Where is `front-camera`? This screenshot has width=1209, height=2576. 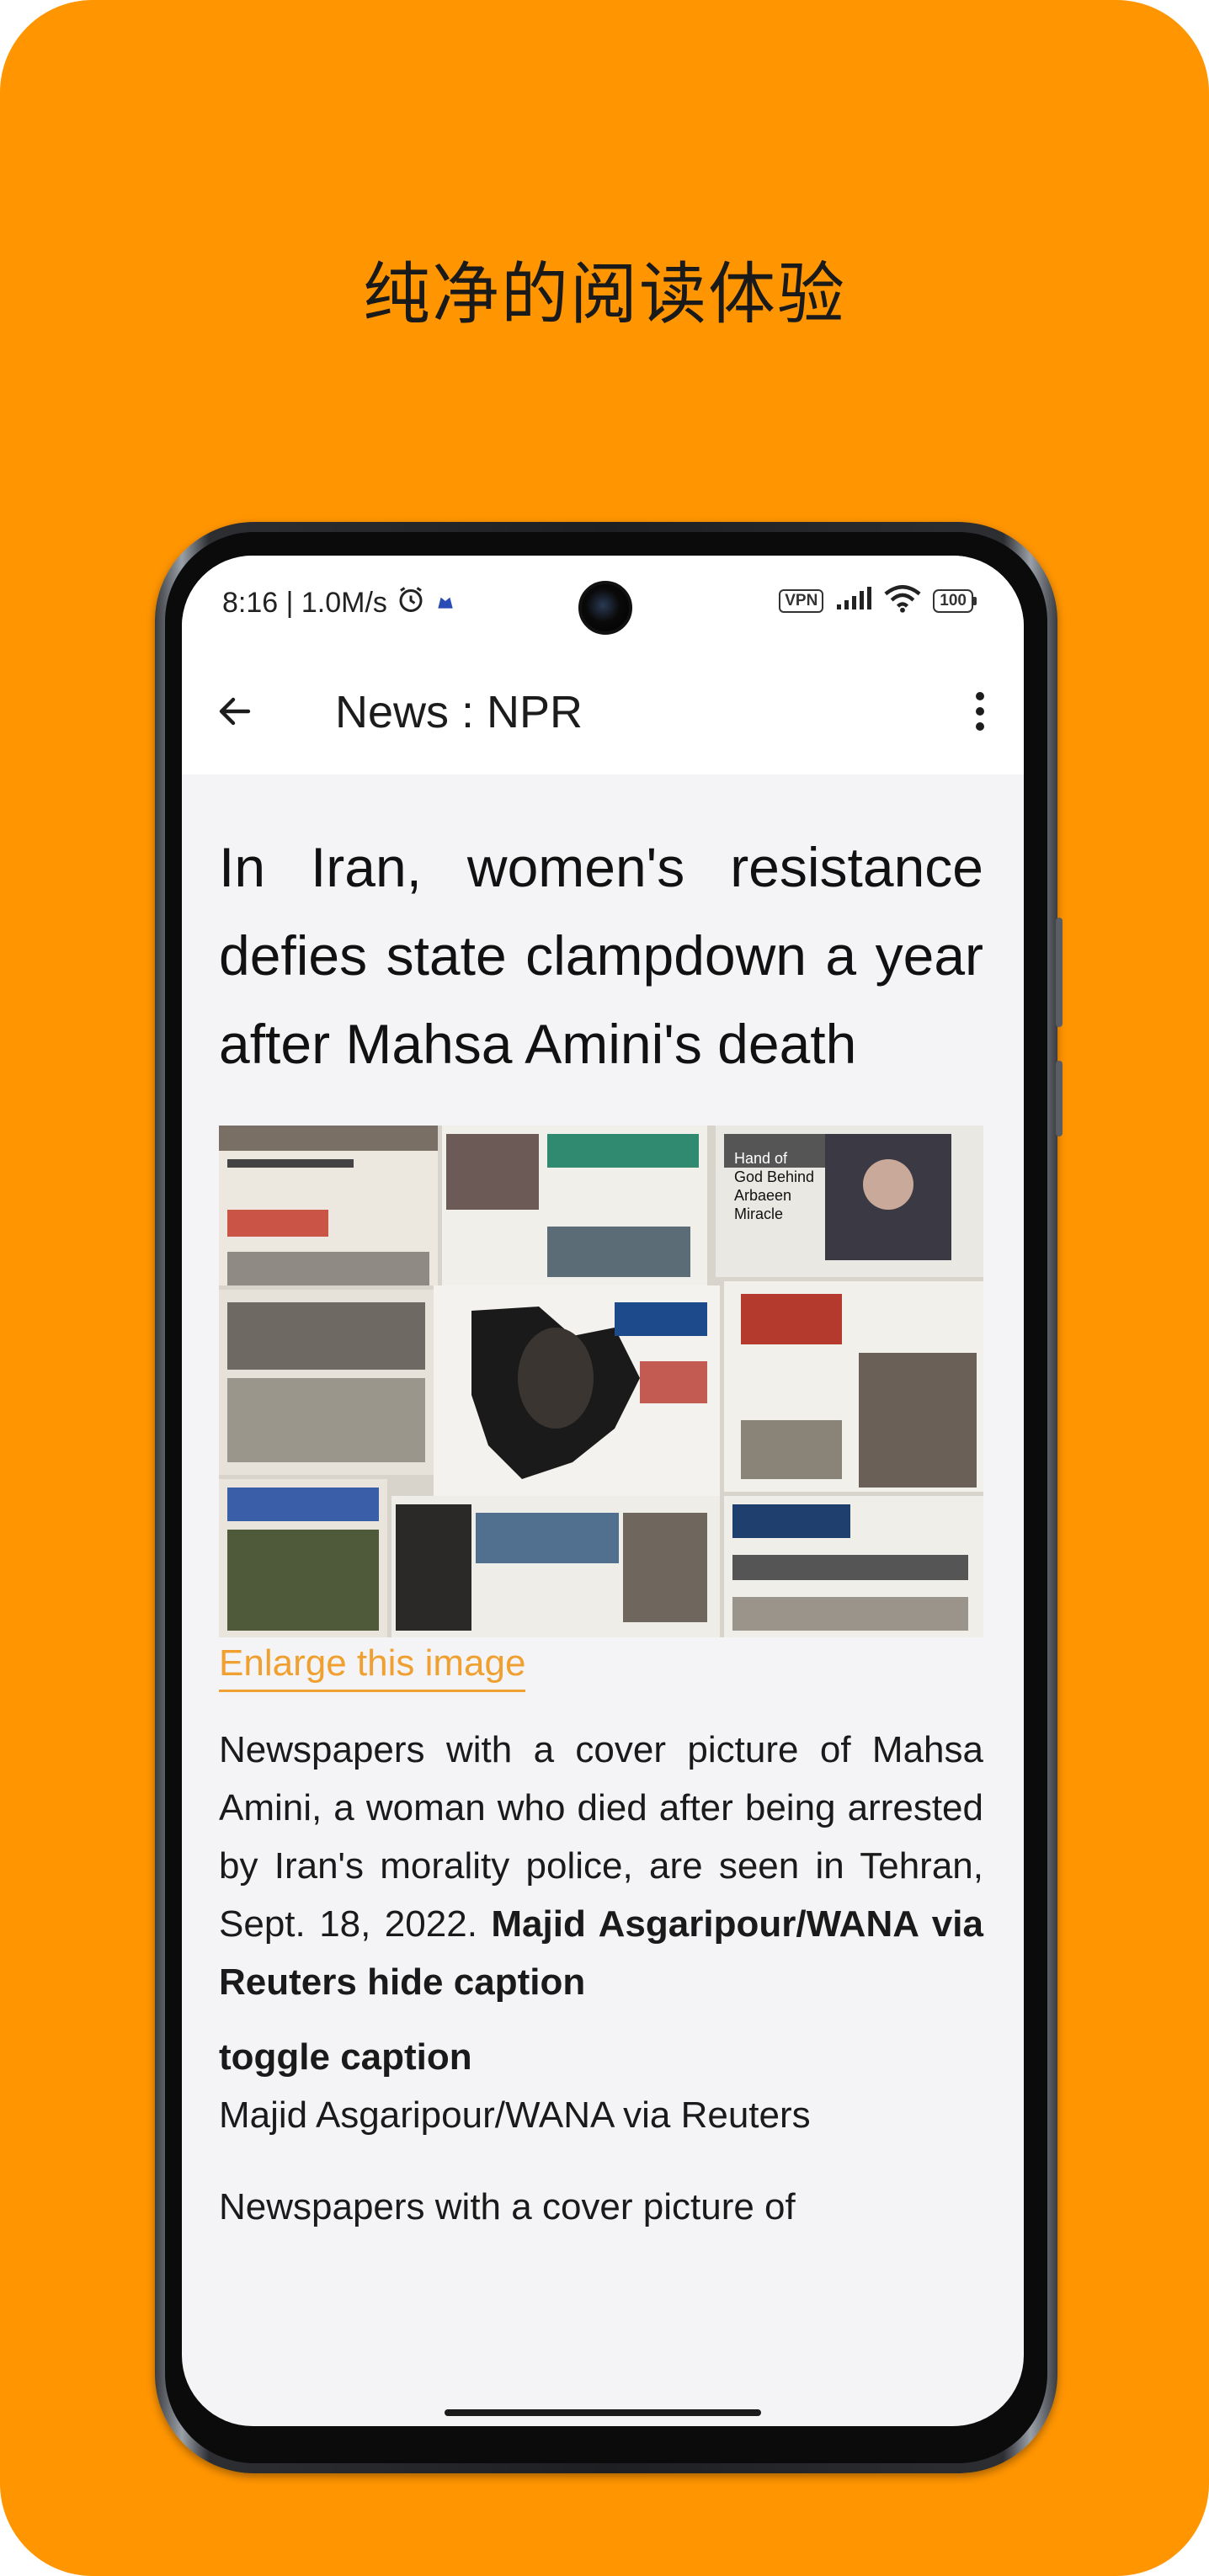 front-camera is located at coordinates (605, 608).